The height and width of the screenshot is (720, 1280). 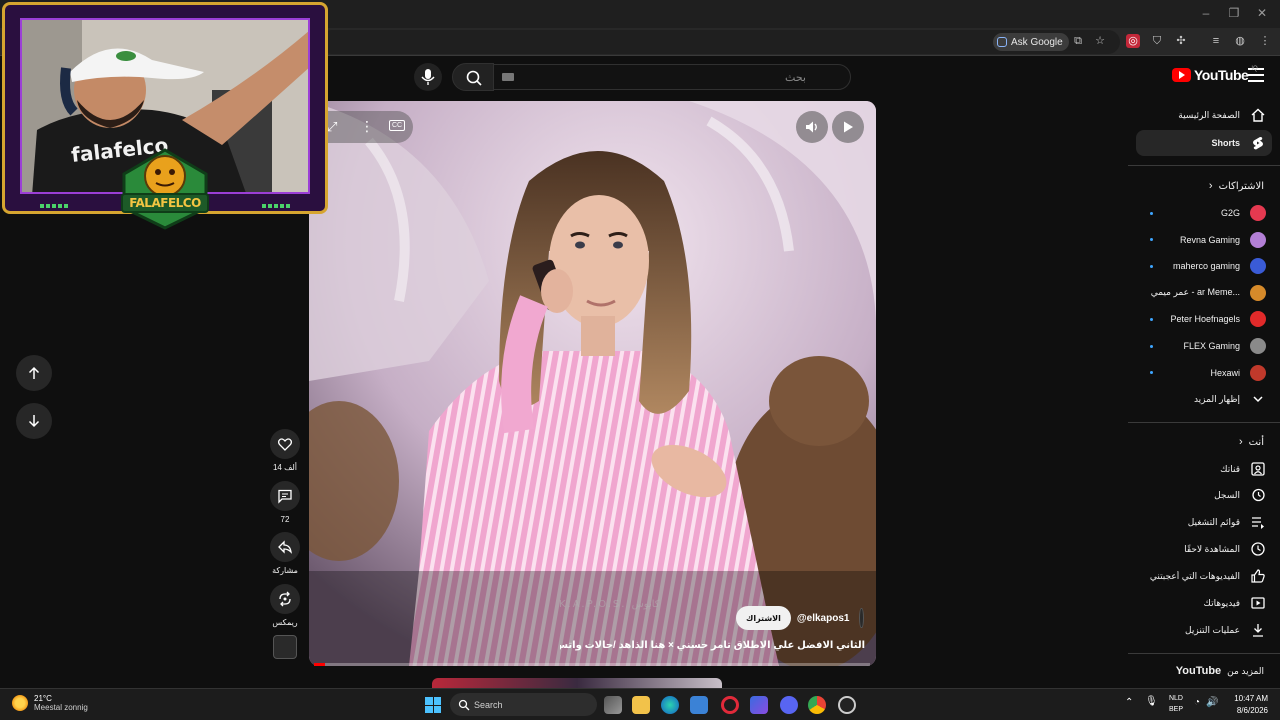 I want to click on share-action: مشاركة, so click(x=285, y=553).